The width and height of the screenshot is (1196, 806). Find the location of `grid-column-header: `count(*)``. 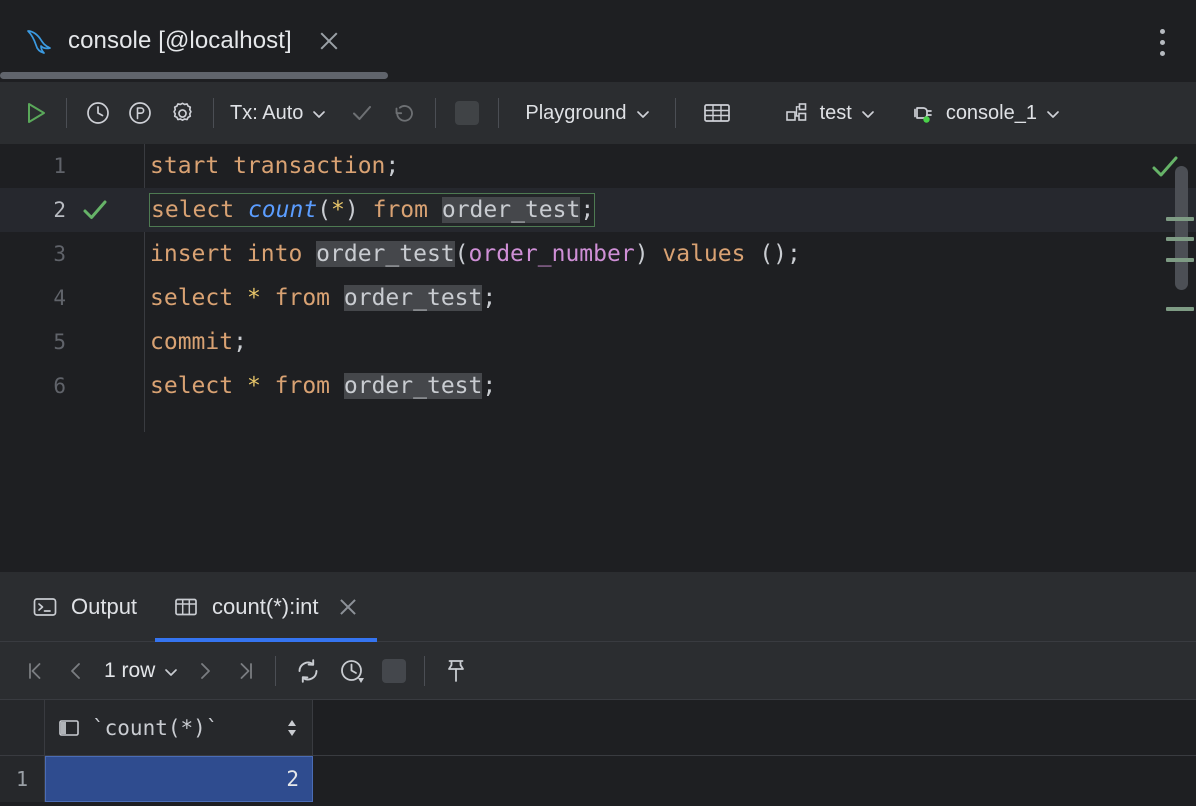

grid-column-header: `count(*)` is located at coordinates (179, 728).